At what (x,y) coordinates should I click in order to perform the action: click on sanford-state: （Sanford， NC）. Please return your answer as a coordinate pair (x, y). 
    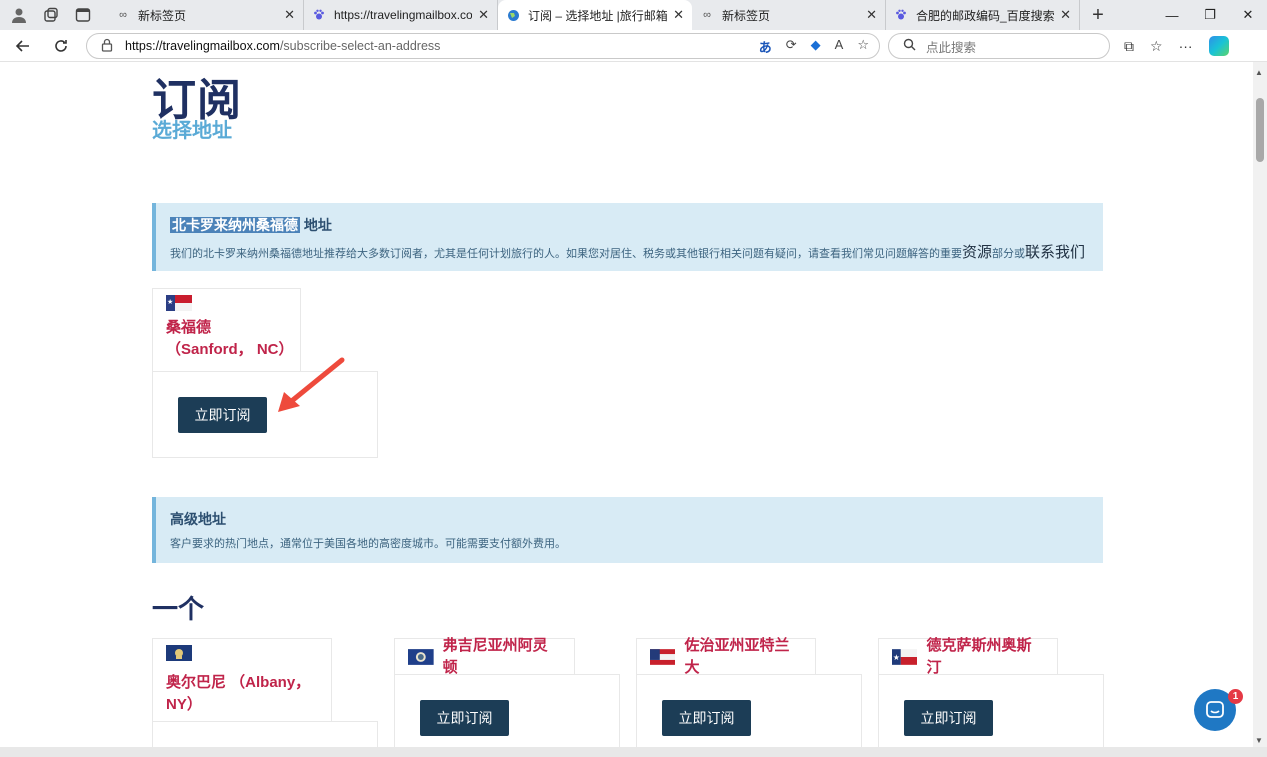
    Looking at the image, I should click on (230, 349).